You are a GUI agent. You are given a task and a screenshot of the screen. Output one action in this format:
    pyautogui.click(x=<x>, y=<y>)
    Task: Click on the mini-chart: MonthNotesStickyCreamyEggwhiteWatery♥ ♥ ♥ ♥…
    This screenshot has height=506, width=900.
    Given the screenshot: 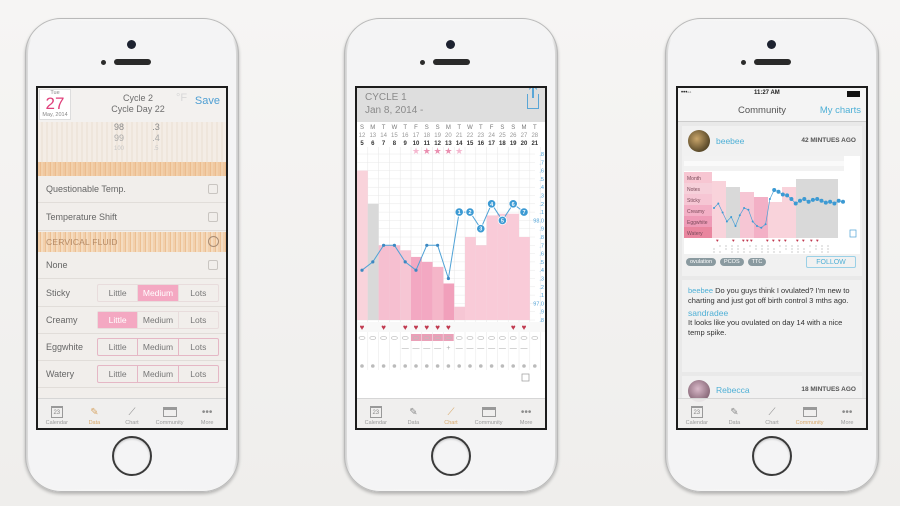 What is the action you would take?
    pyautogui.click(x=772, y=205)
    